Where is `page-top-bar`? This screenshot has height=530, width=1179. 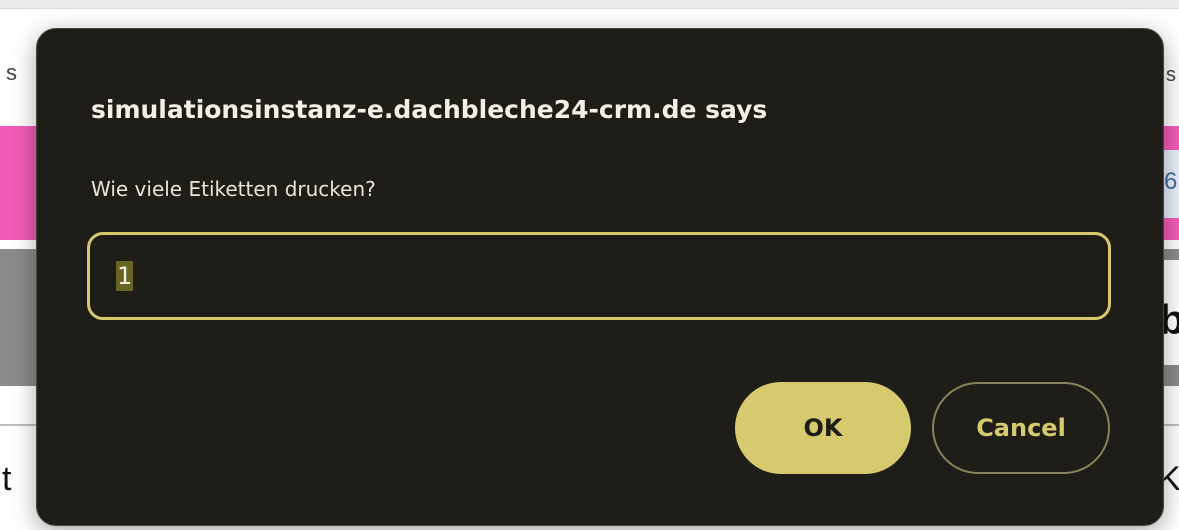 page-top-bar is located at coordinates (589, 4).